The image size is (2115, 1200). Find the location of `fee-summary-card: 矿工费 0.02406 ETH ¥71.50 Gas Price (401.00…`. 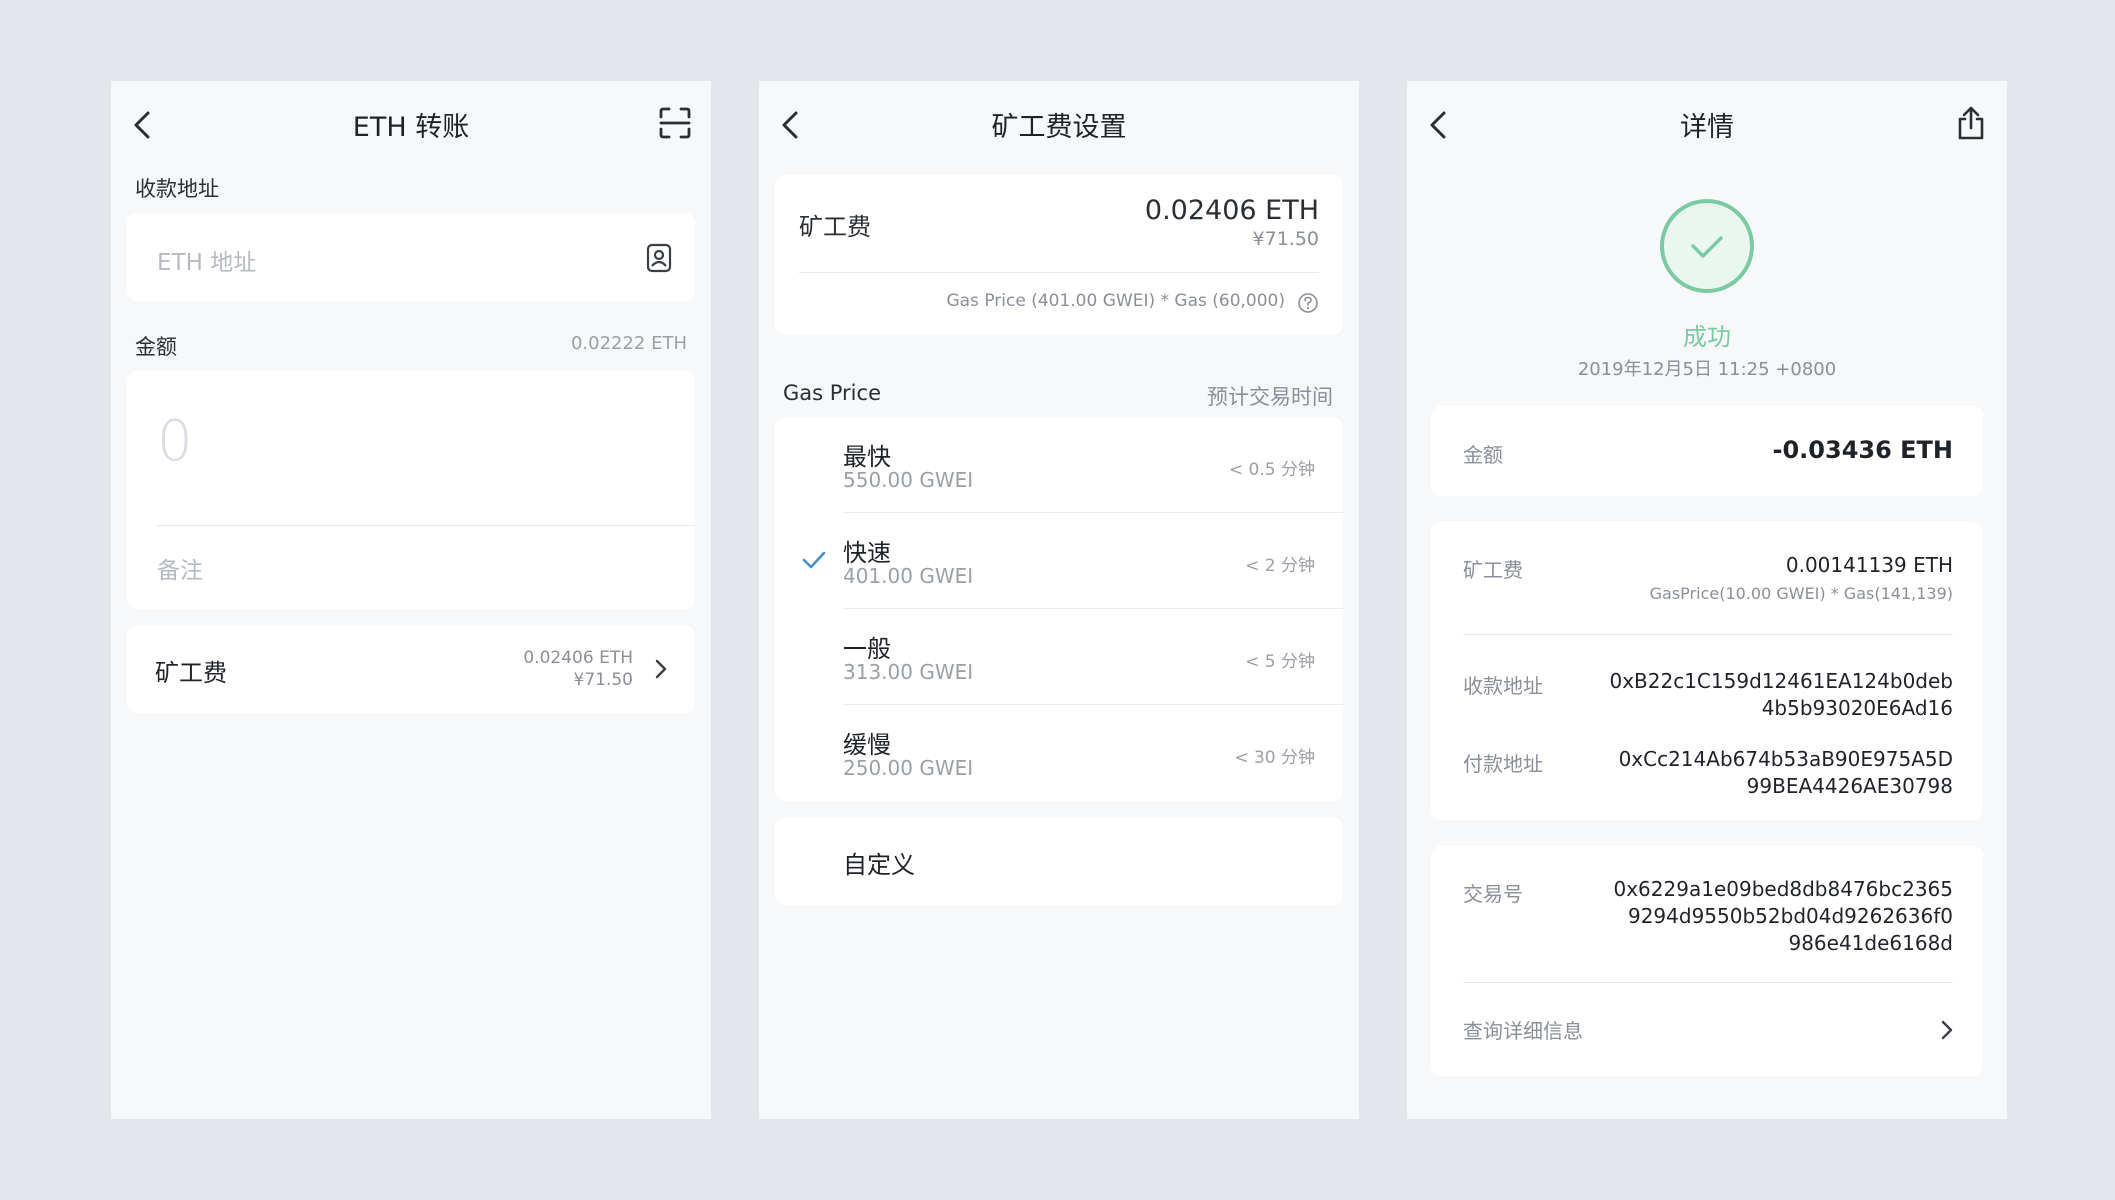

fee-summary-card: 矿工费 0.02406 ETH ¥71.50 Gas Price (401.00… is located at coordinates (1059, 255).